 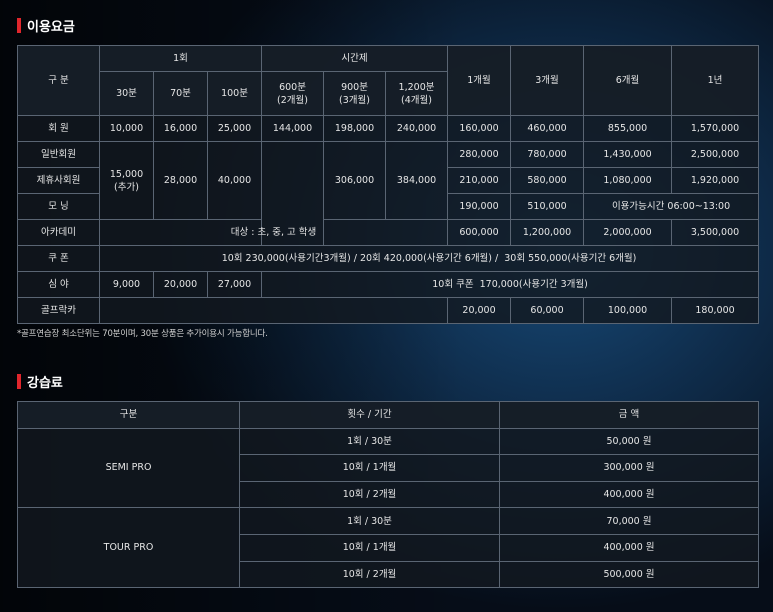 I want to click on cell: 780,000, so click(x=547, y=154).